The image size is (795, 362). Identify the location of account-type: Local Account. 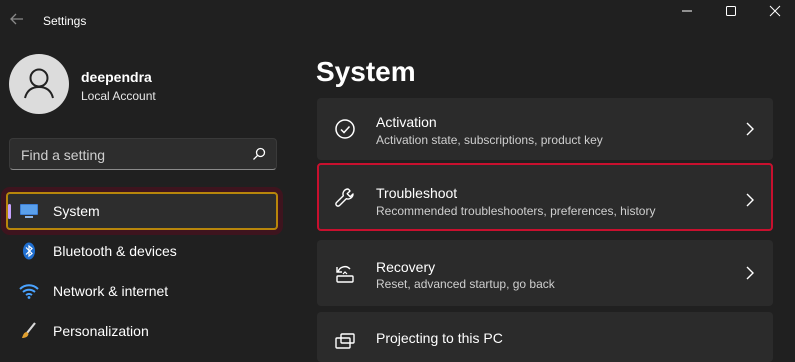
(118, 96).